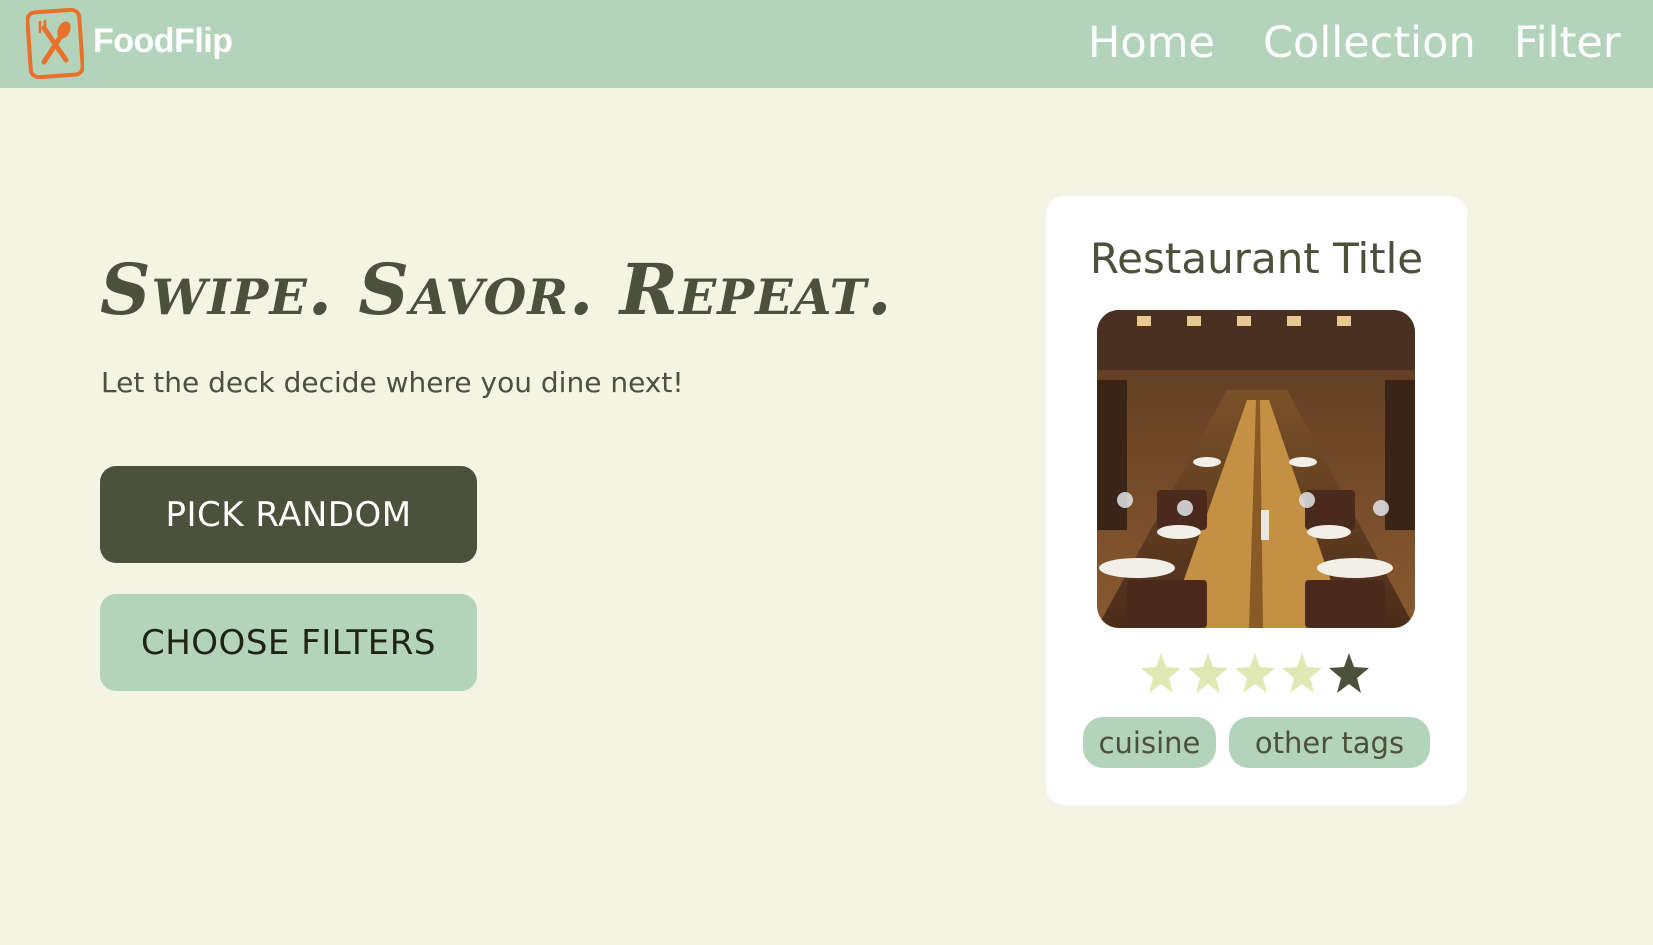  I want to click on hero-title: Swipe. Savor. Repeat., so click(496, 289).